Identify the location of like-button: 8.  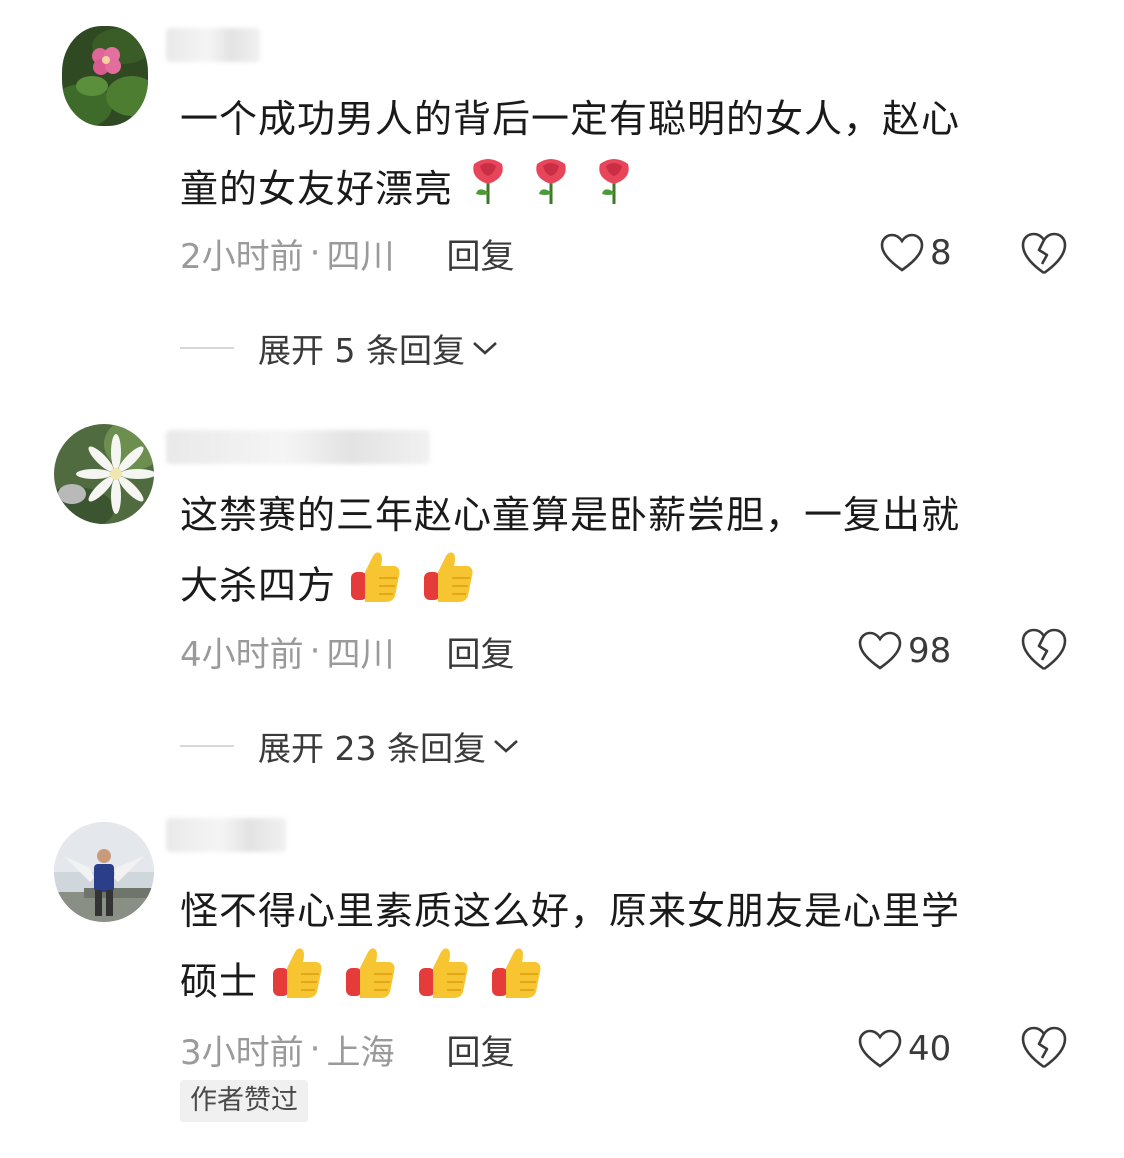
(916, 253).